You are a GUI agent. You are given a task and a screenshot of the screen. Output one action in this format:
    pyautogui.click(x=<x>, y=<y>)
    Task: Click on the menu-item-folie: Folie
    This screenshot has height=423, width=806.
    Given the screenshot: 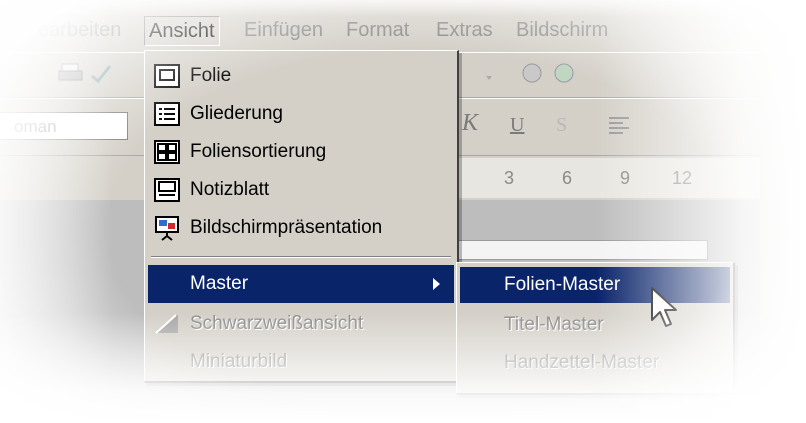 What is the action you would take?
    pyautogui.click(x=301, y=76)
    